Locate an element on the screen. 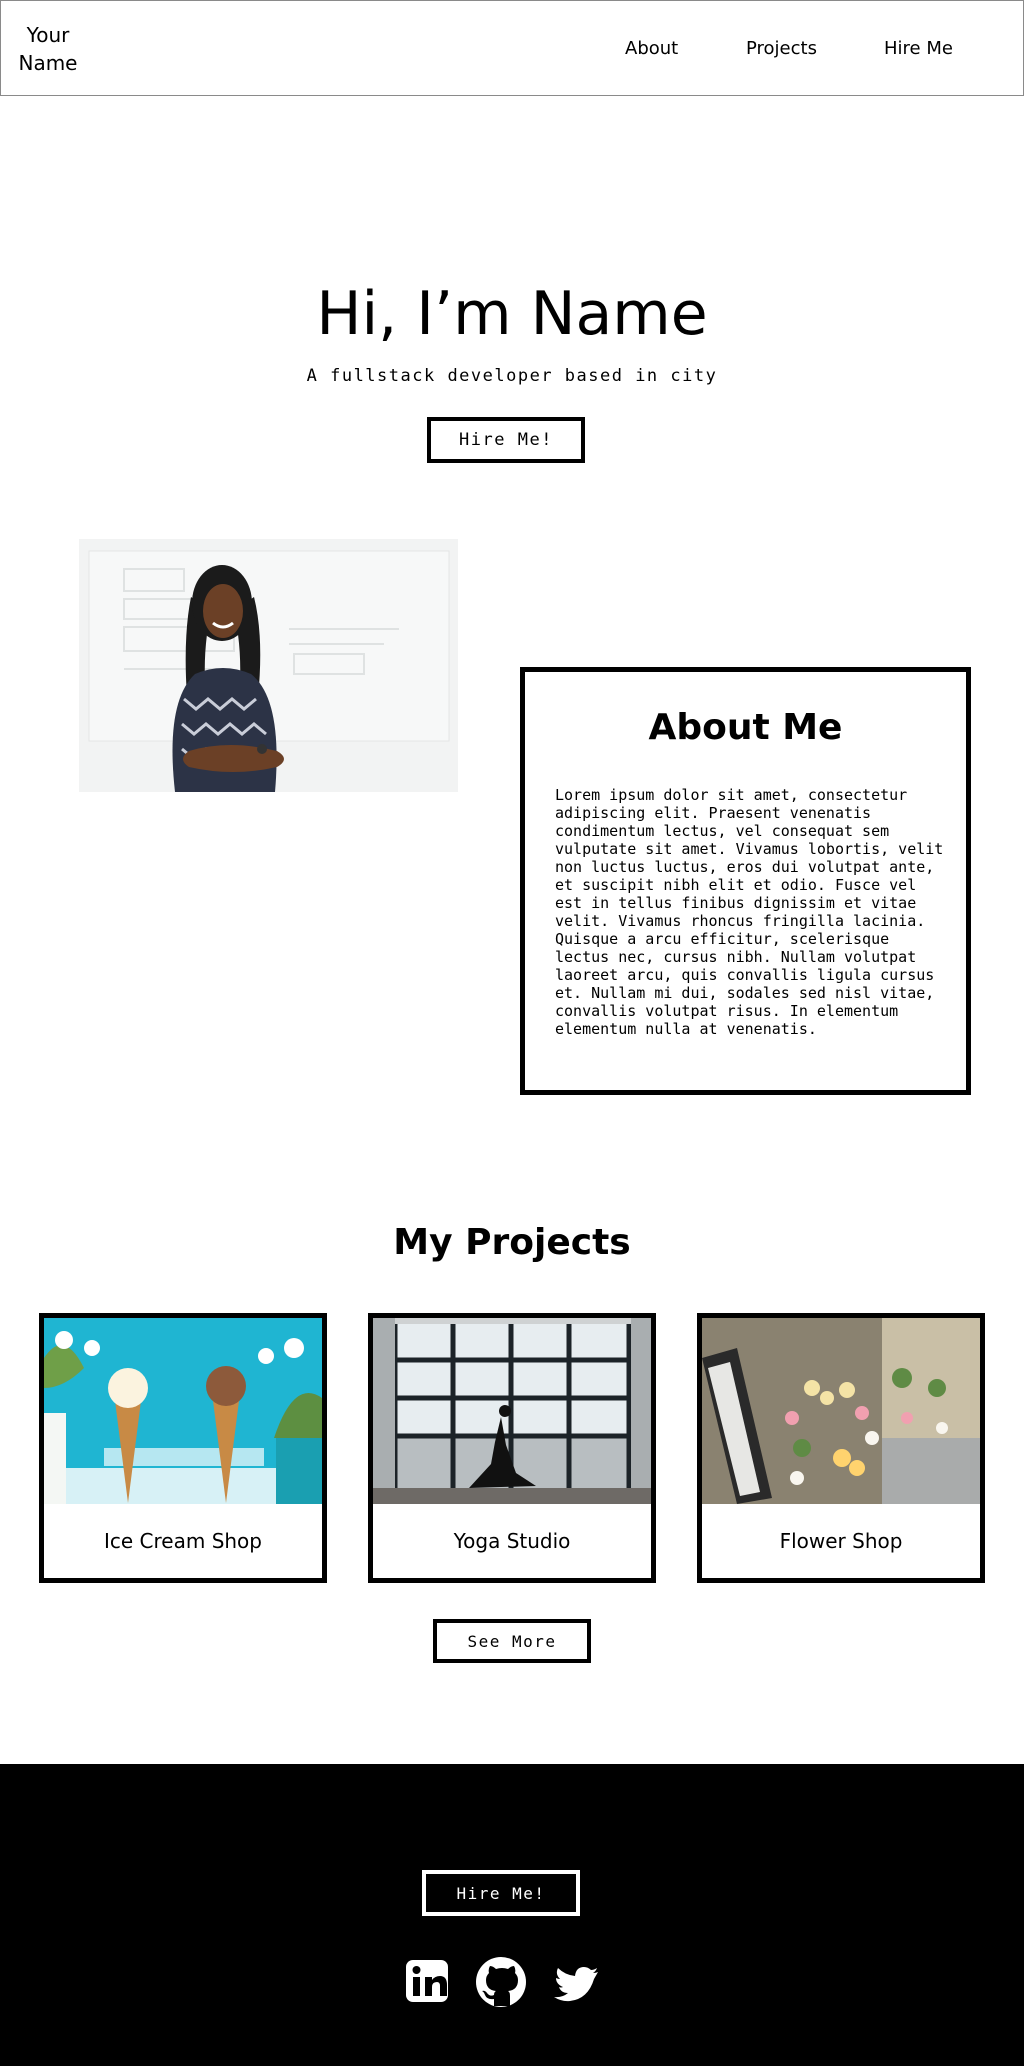 The height and width of the screenshot is (2066, 1024). twitter-icon is located at coordinates (579, 1983).